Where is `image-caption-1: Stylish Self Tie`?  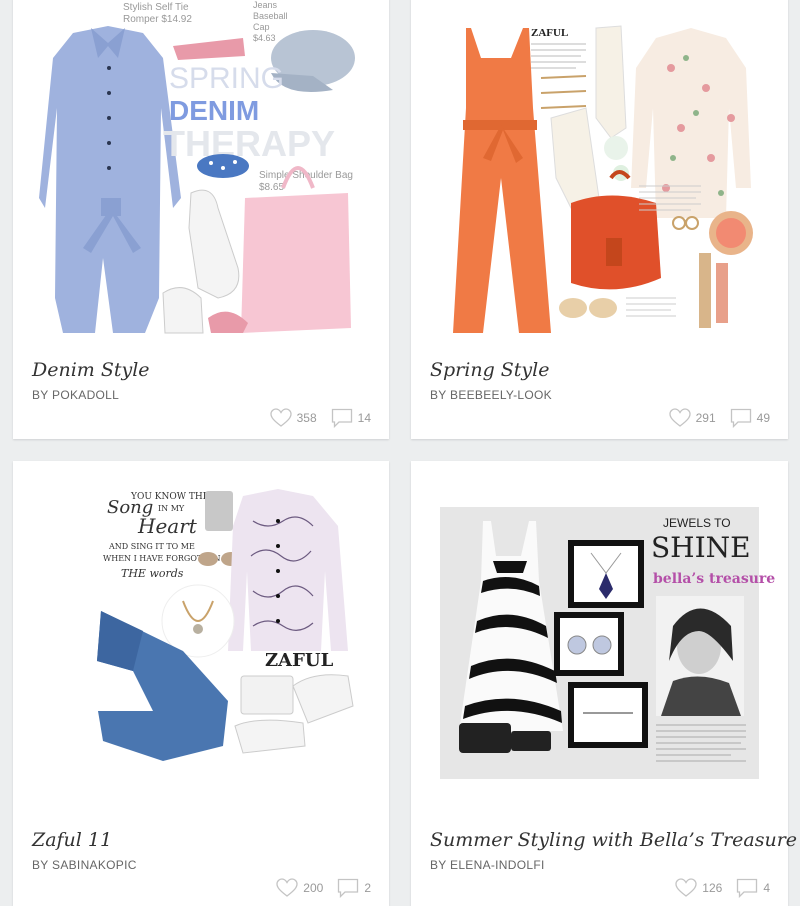
image-caption-1: Stylish Self Tie is located at coordinates (156, 7).